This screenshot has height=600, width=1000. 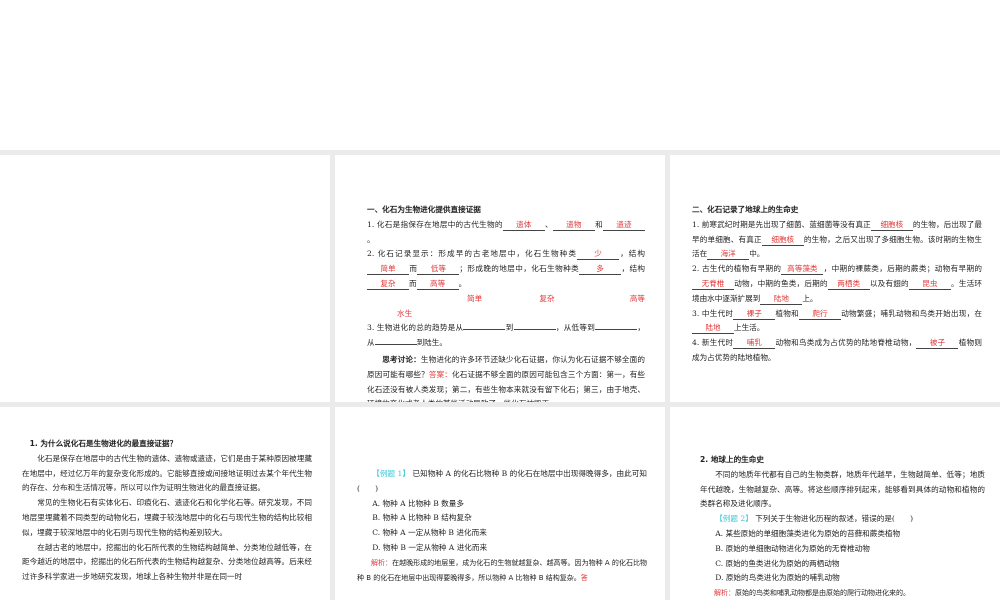 What do you see at coordinates (415, 328) in the screenshot?
I see `item-text: 3. 生物进化的总的趋势是从` at bounding box center [415, 328].